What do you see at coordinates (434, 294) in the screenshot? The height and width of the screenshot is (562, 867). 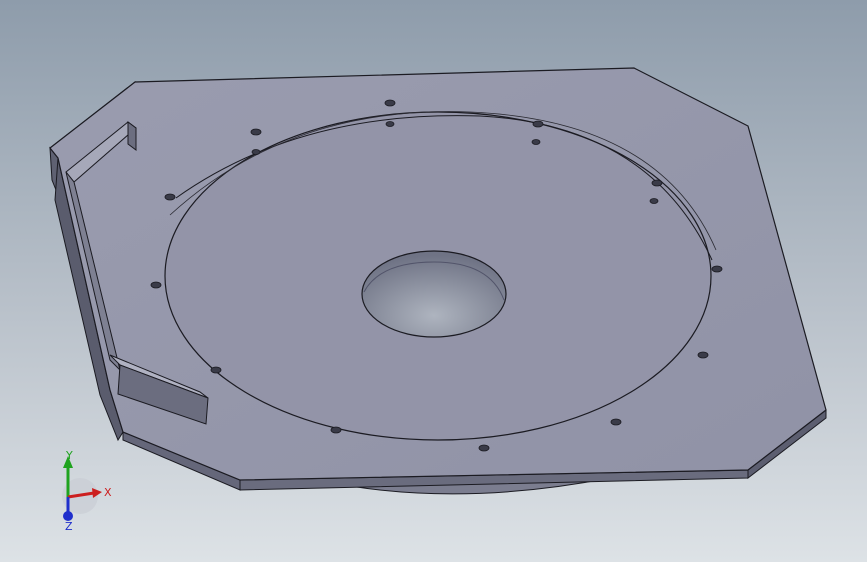 I see `center-bore` at bounding box center [434, 294].